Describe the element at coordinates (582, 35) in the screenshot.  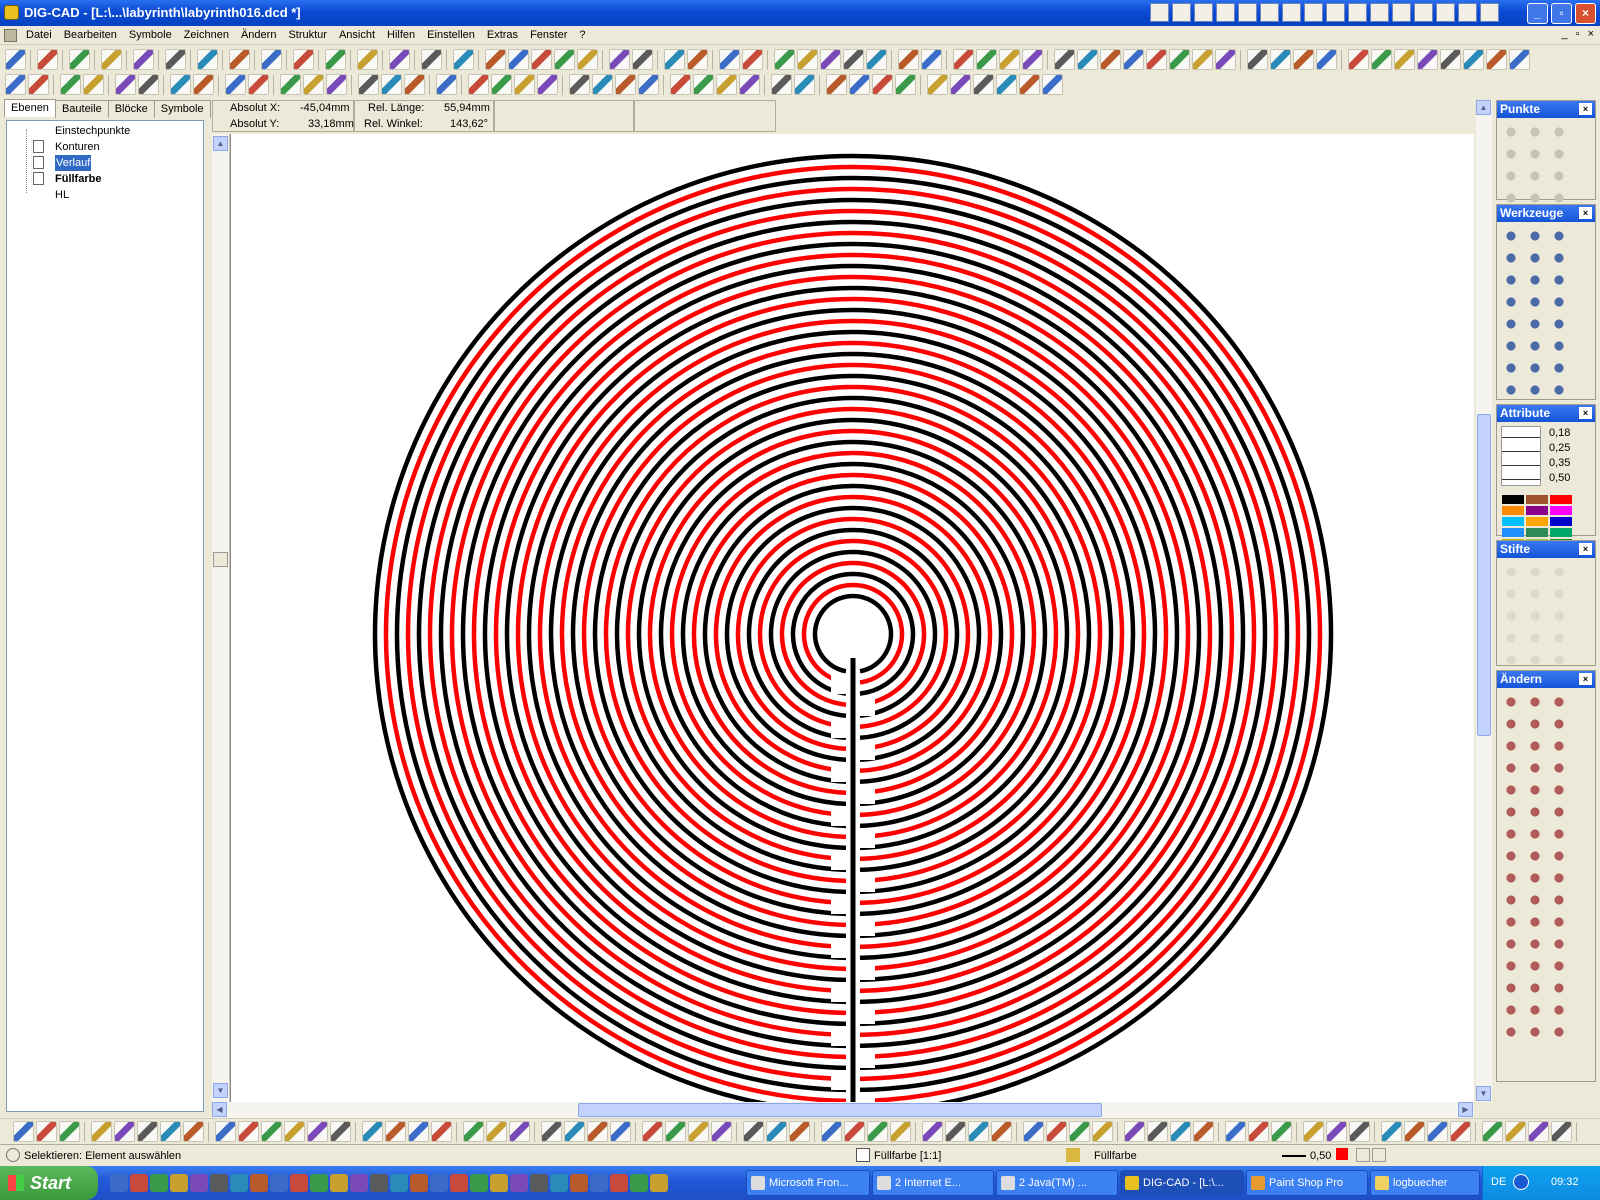
I see `menu-help: ?` at that location.